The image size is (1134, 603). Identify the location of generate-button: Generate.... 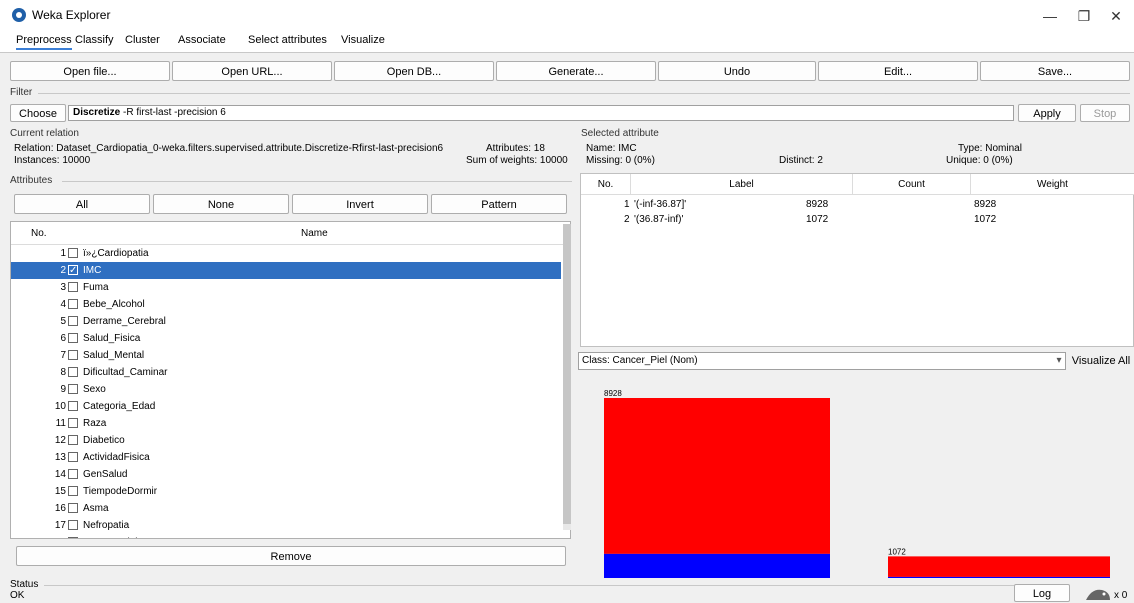
(576, 71).